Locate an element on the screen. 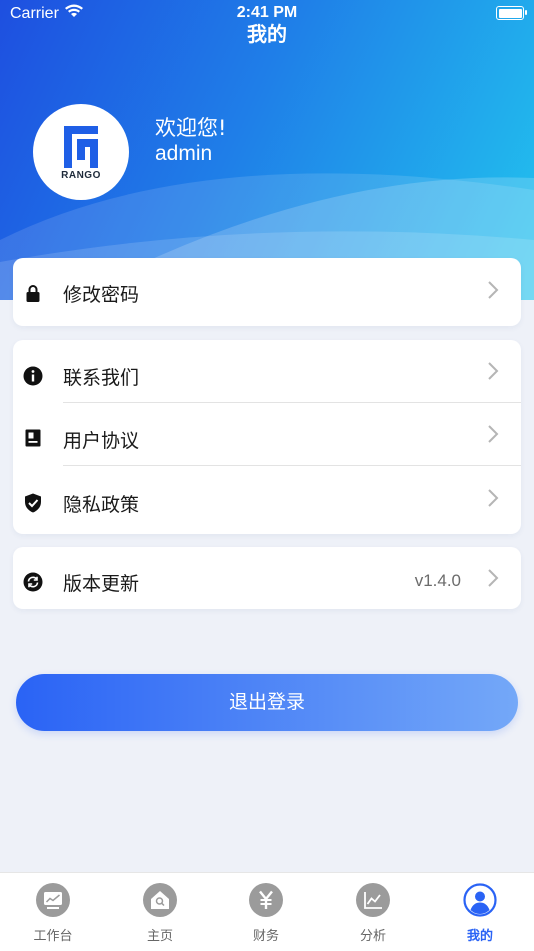 This screenshot has width=534, height=951. document-icon is located at coordinates (33, 438).